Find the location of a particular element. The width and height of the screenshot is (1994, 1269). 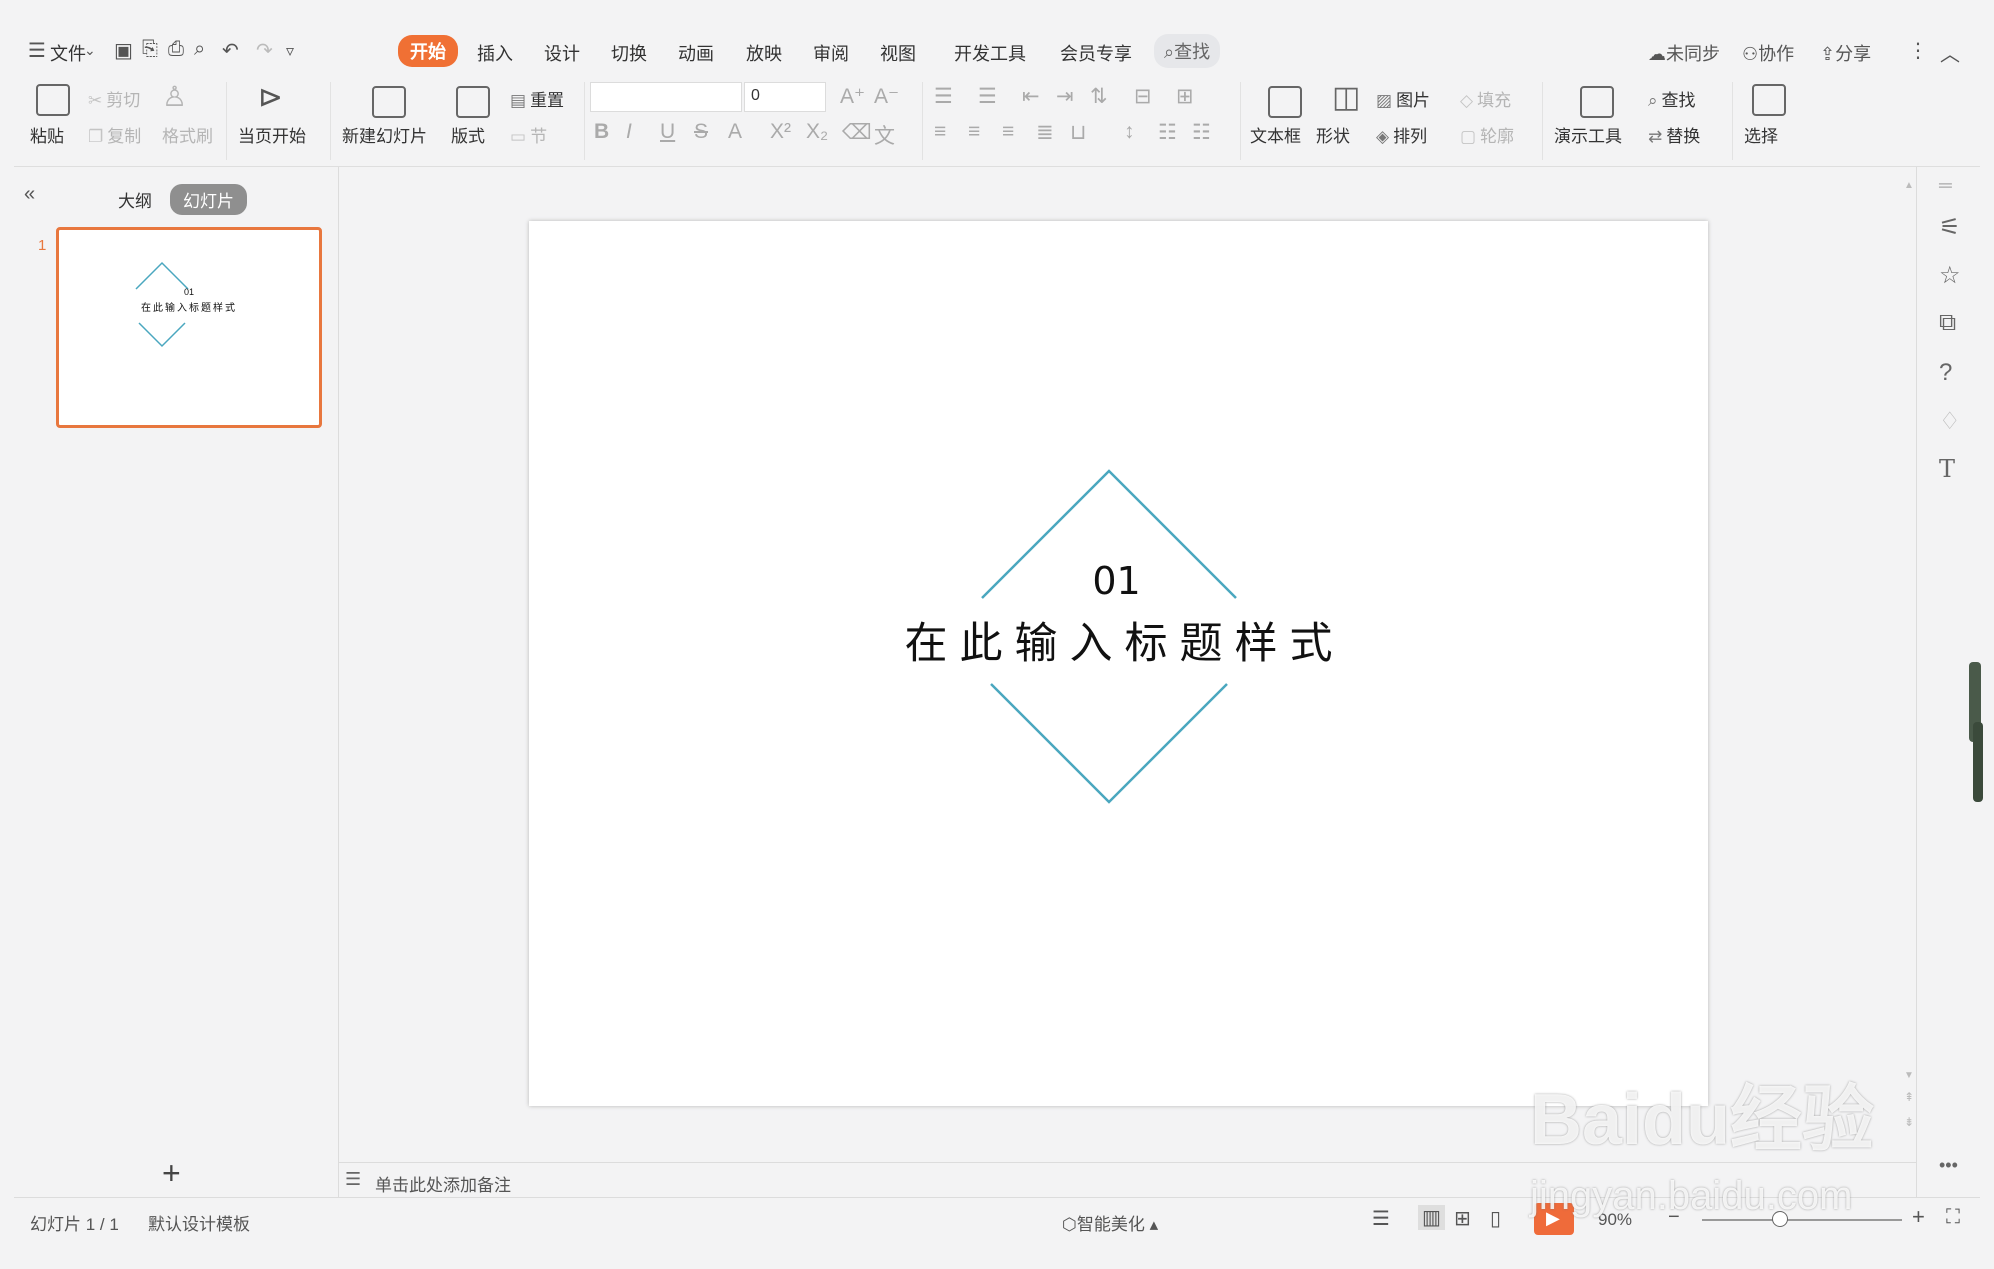

shape-button: 形状 is located at coordinates (1333, 134).